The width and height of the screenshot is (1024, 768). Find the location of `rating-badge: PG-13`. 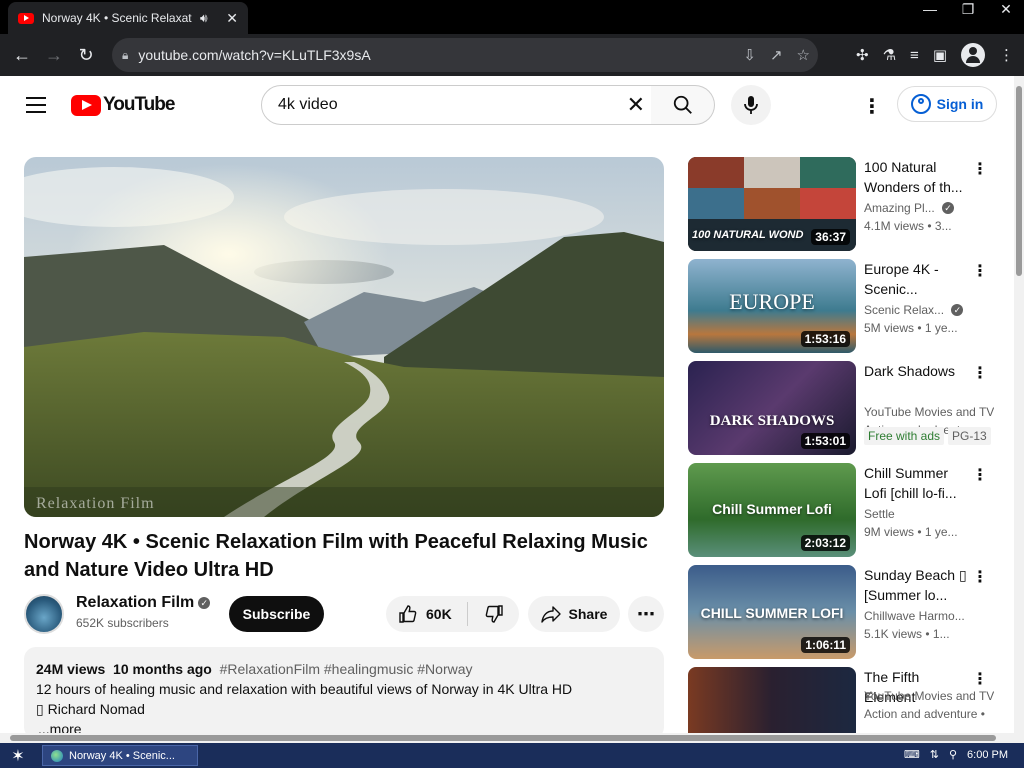

rating-badge: PG-13 is located at coordinates (969, 436).